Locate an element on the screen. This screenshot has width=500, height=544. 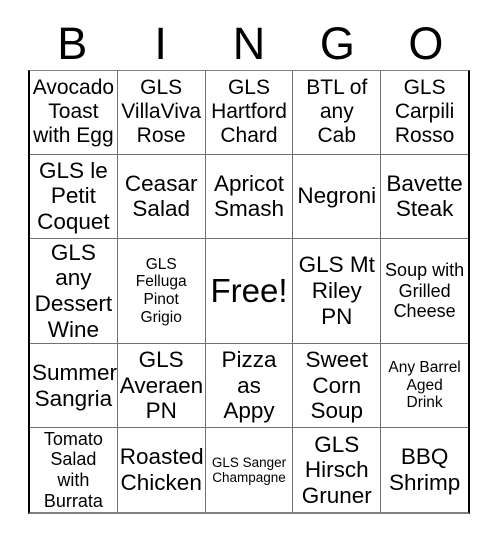
bingo-cell-label: Negroni is located at coordinates (337, 196).